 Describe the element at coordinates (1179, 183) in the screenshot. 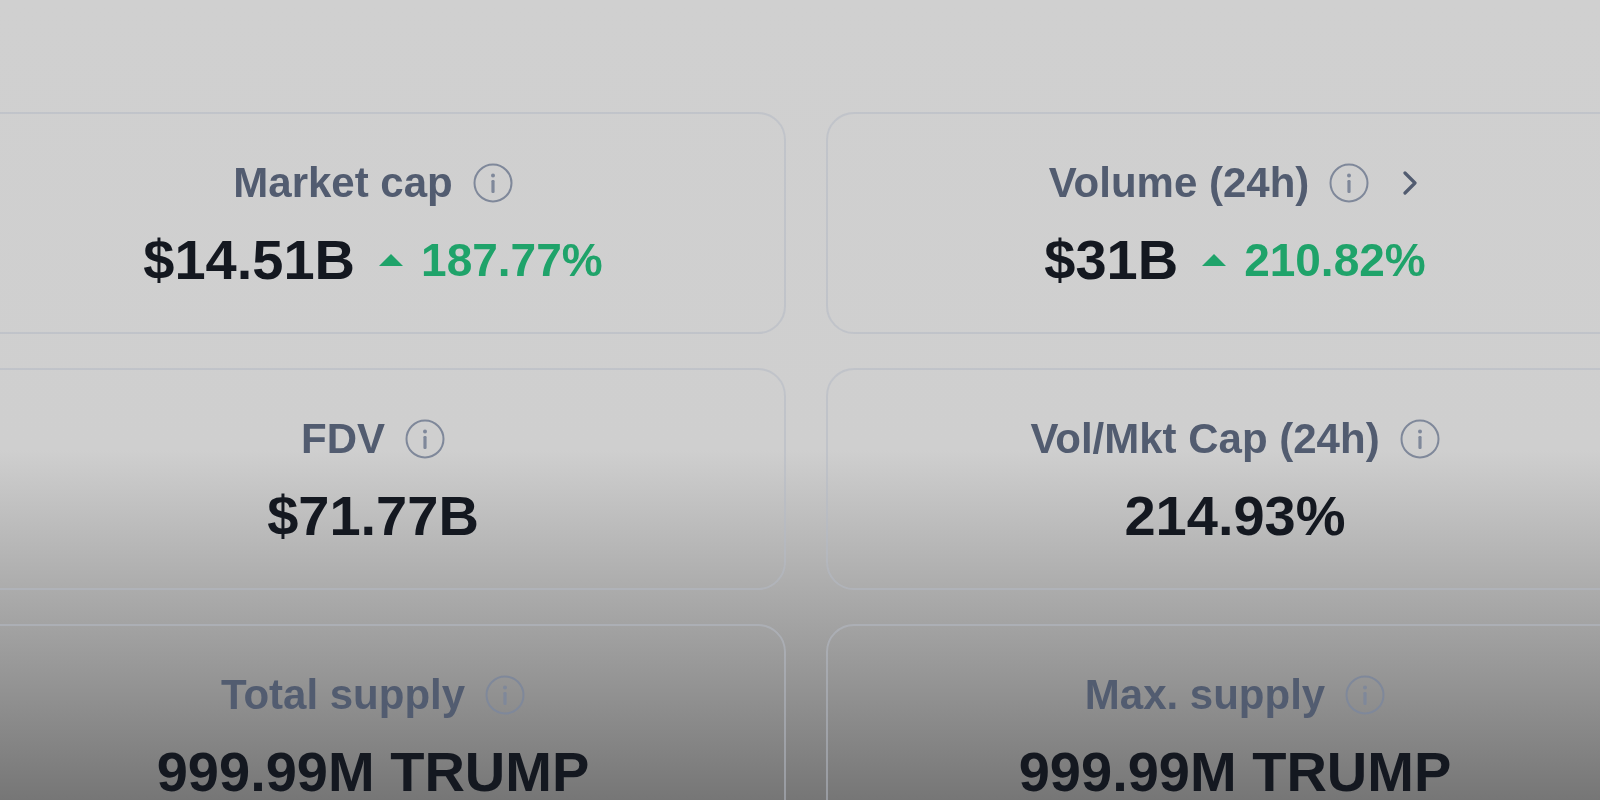

I see `stat-label: Volume (24h)` at that location.